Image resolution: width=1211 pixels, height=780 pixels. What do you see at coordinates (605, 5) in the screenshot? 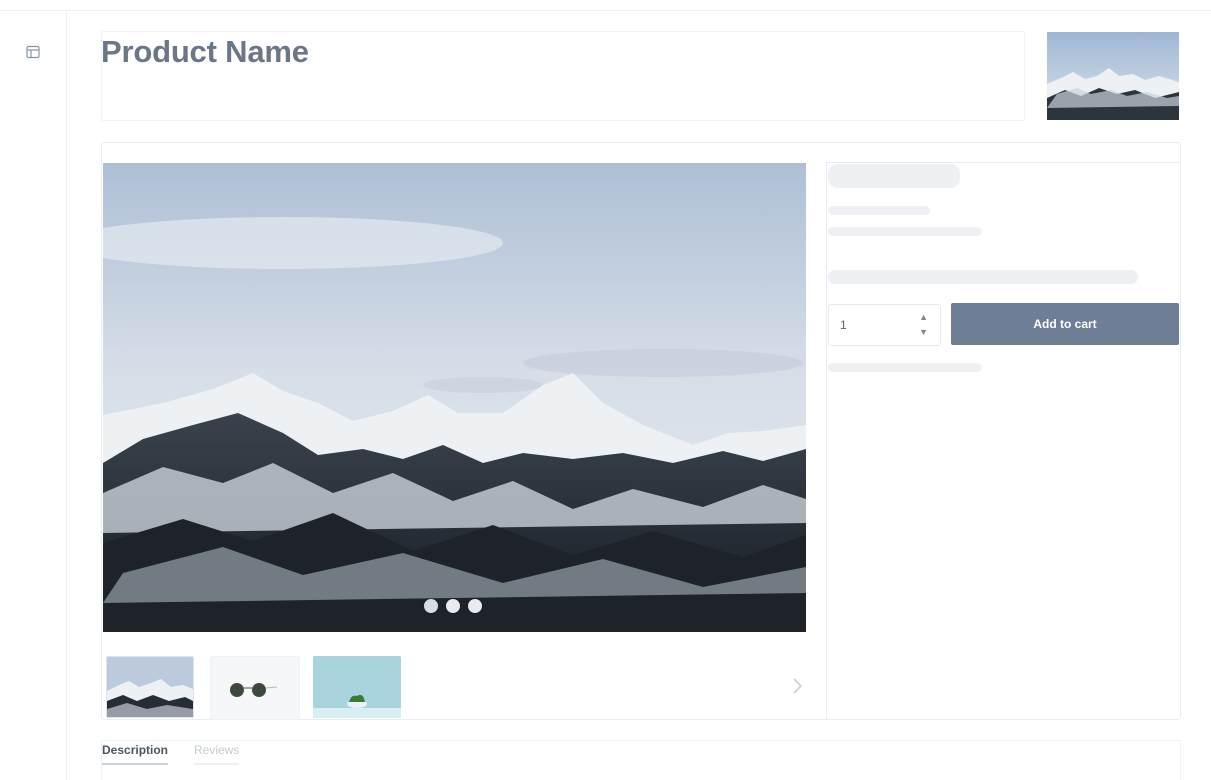
I see `top-bar` at bounding box center [605, 5].